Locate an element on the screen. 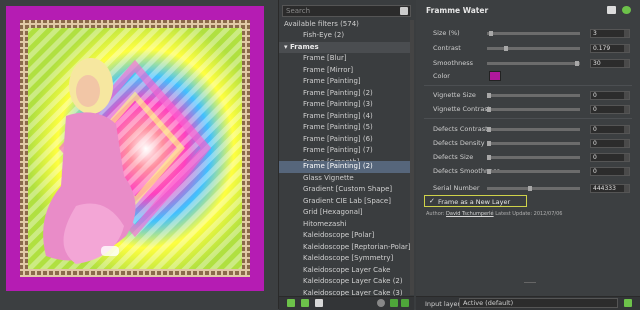  list-item: Frame [Mirror] is located at coordinates (346, 71).